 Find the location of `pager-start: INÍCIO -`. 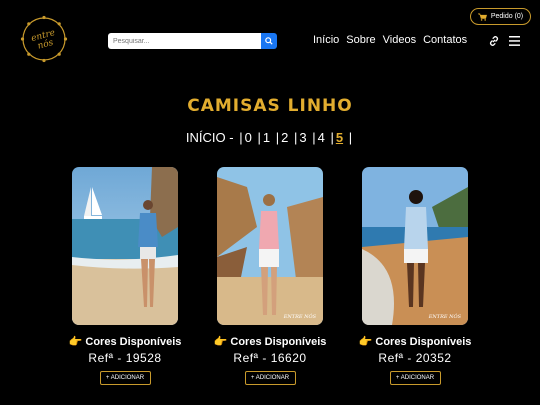

pager-start: INÍCIO - is located at coordinates (210, 137).